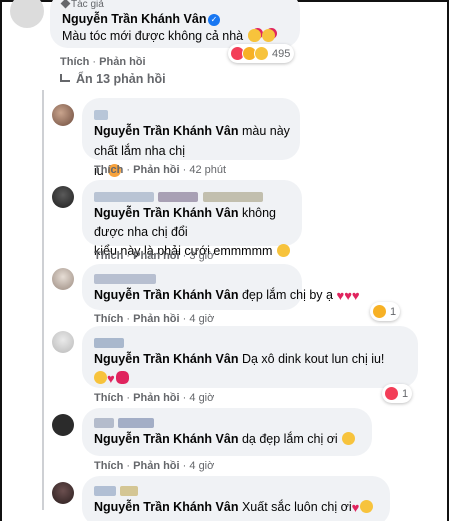 This screenshot has width=449, height=521. Describe the element at coordinates (121, 79) in the screenshot. I see `hide-replies-label: Ẩn 13 phản hồi` at that location.